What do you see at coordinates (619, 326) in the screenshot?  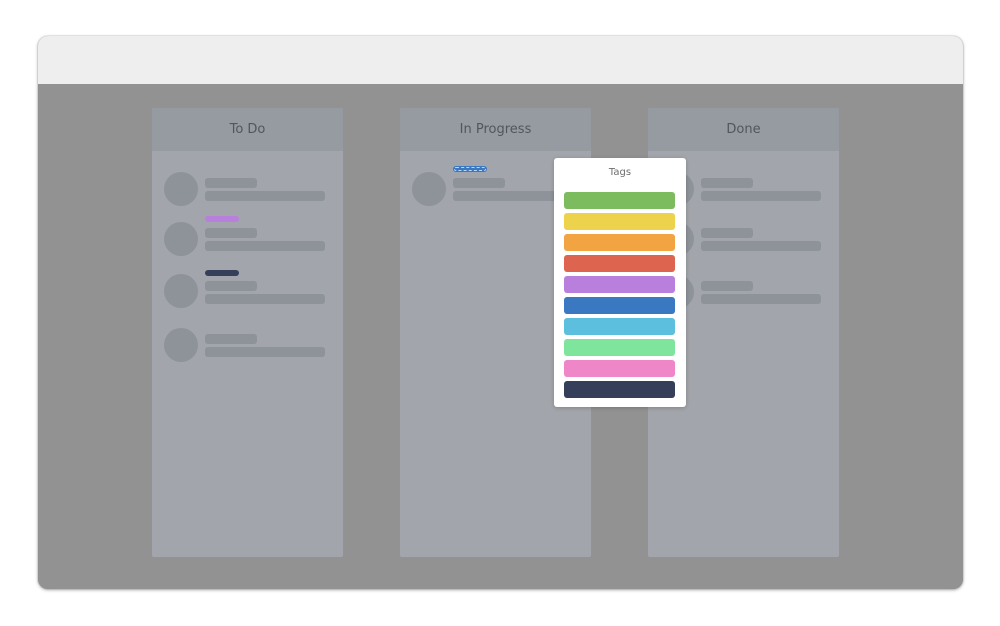 I see `tag-option-sky` at bounding box center [619, 326].